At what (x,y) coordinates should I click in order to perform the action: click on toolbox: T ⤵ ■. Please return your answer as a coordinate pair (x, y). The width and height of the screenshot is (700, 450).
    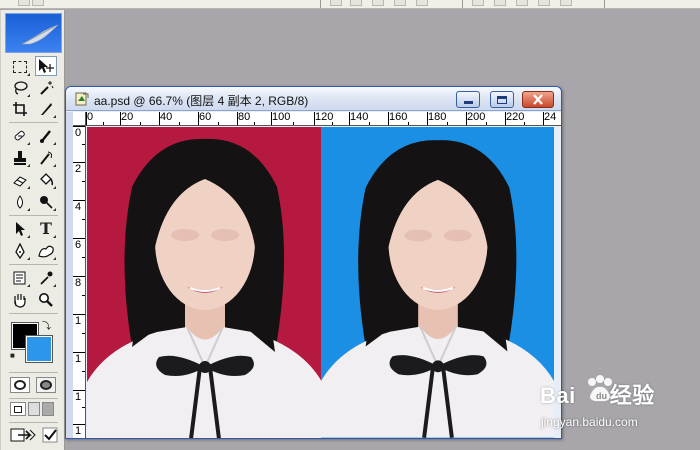
    Looking at the image, I should click on (32, 230).